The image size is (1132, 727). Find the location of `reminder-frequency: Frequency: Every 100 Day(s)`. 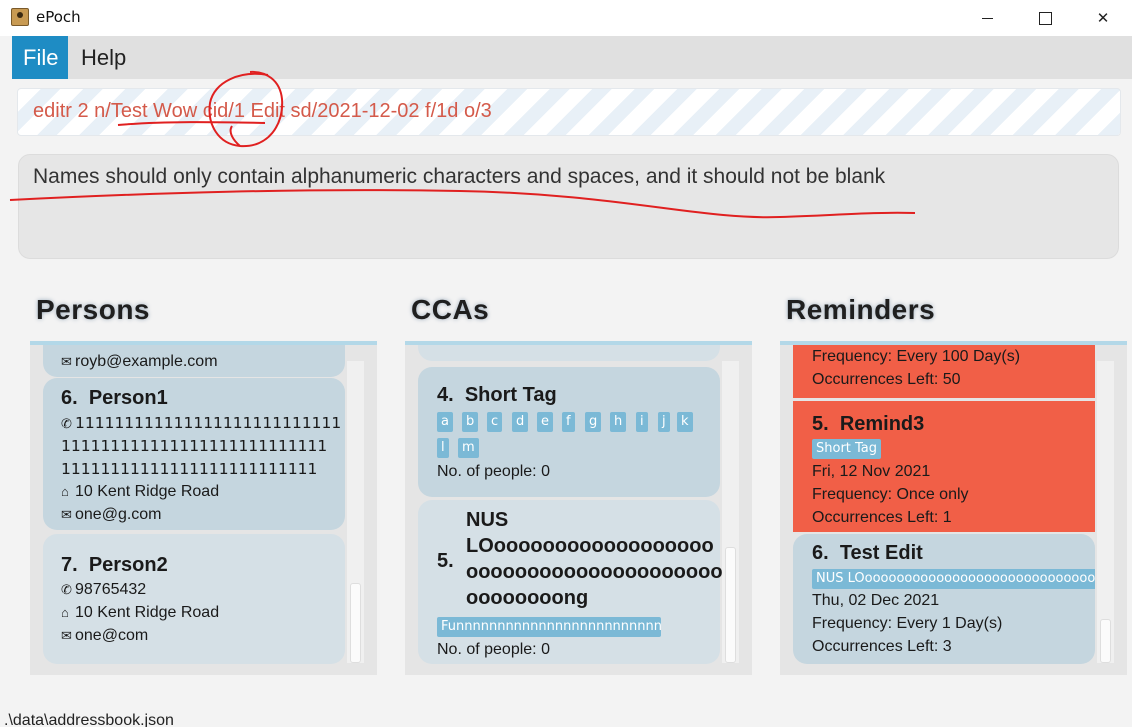

reminder-frequency: Frequency: Every 100 Day(s) is located at coordinates (916, 356).